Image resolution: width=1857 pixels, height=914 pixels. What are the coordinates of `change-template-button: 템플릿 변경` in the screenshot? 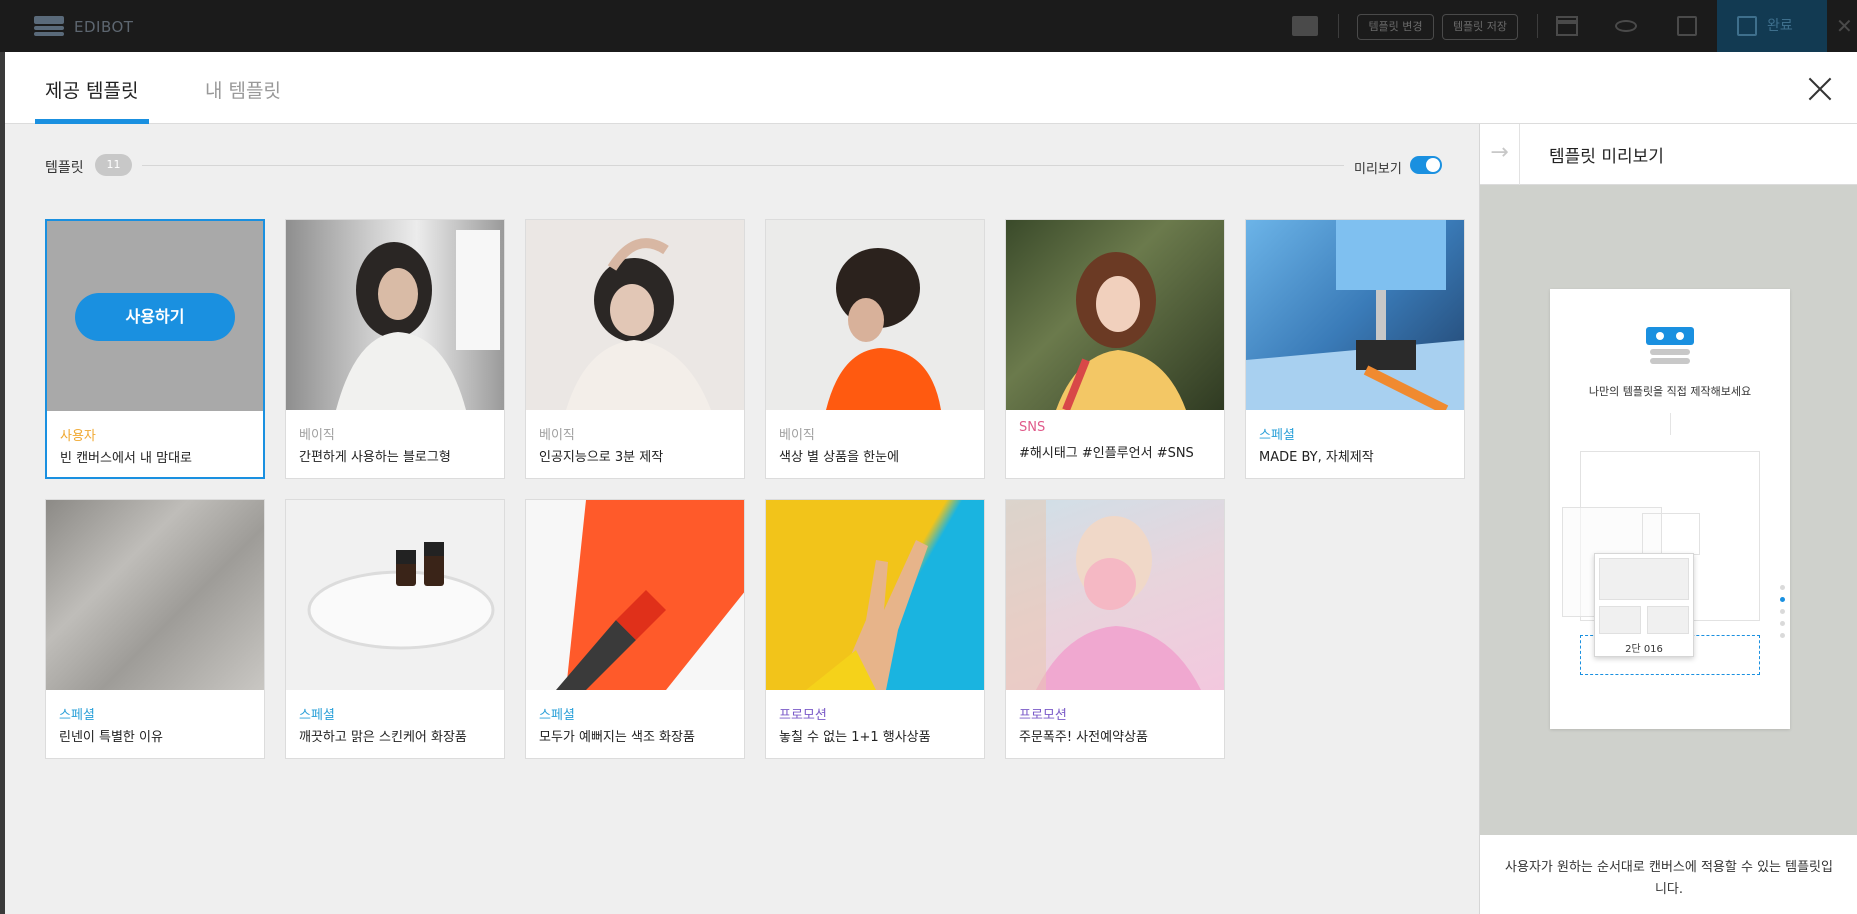 It's located at (1395, 27).